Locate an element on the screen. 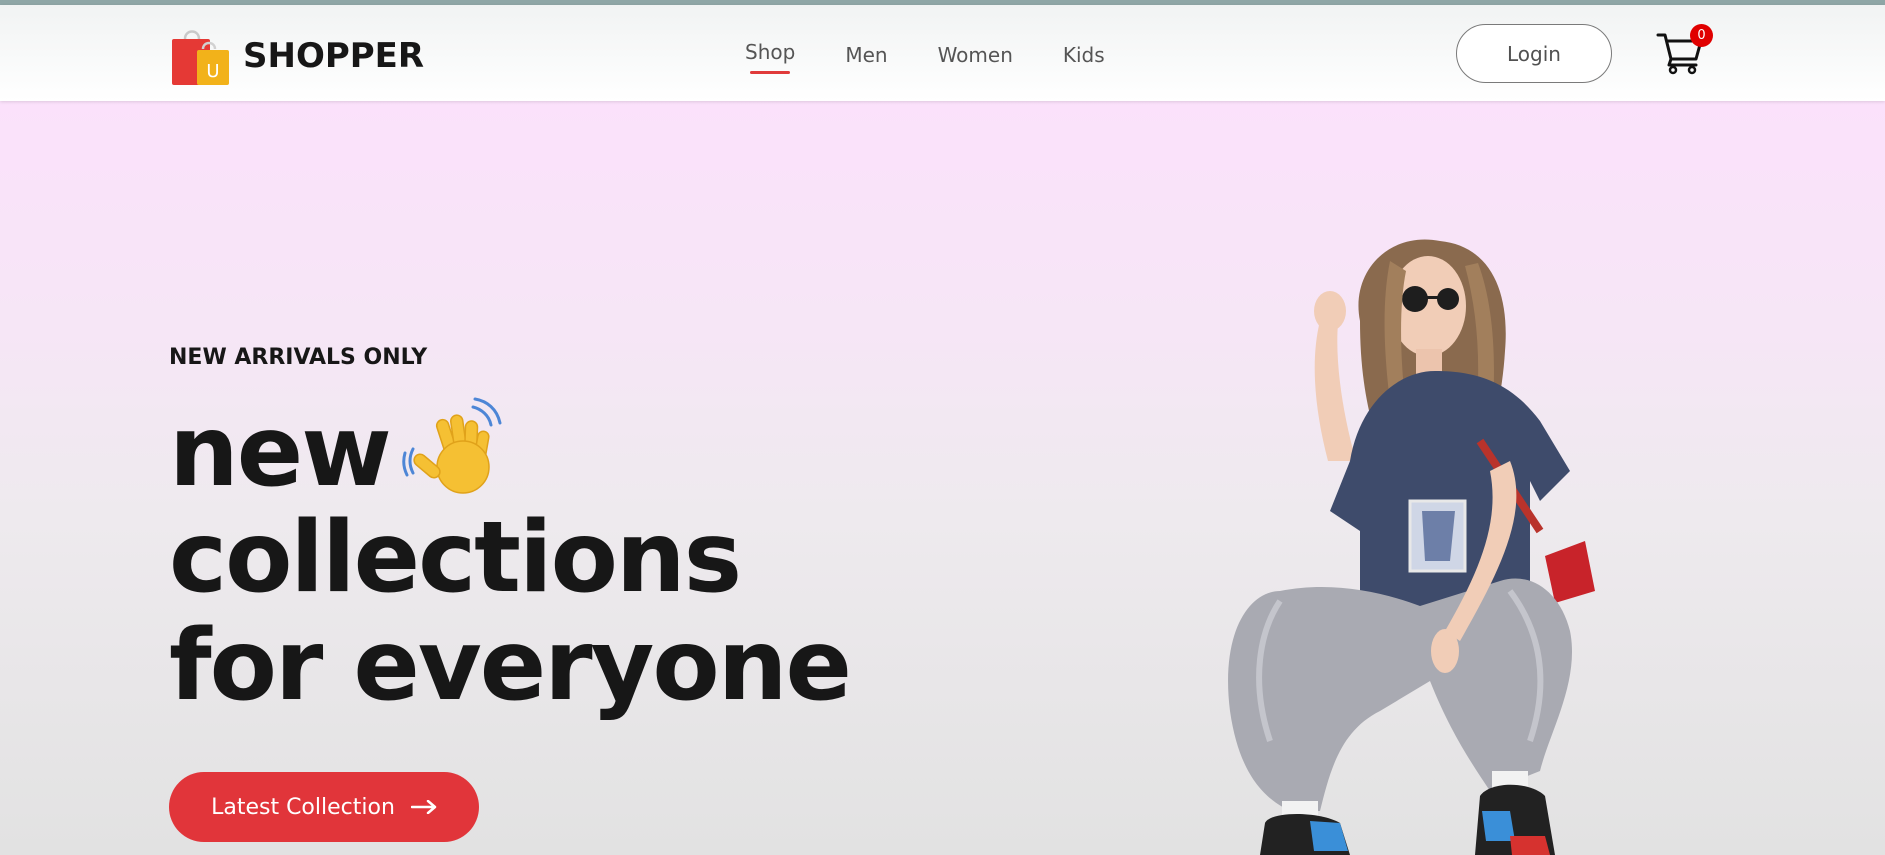 Image resolution: width=1885 pixels, height=855 pixels. shopping-bag-logo-icon: U is located at coordinates (200, 57).